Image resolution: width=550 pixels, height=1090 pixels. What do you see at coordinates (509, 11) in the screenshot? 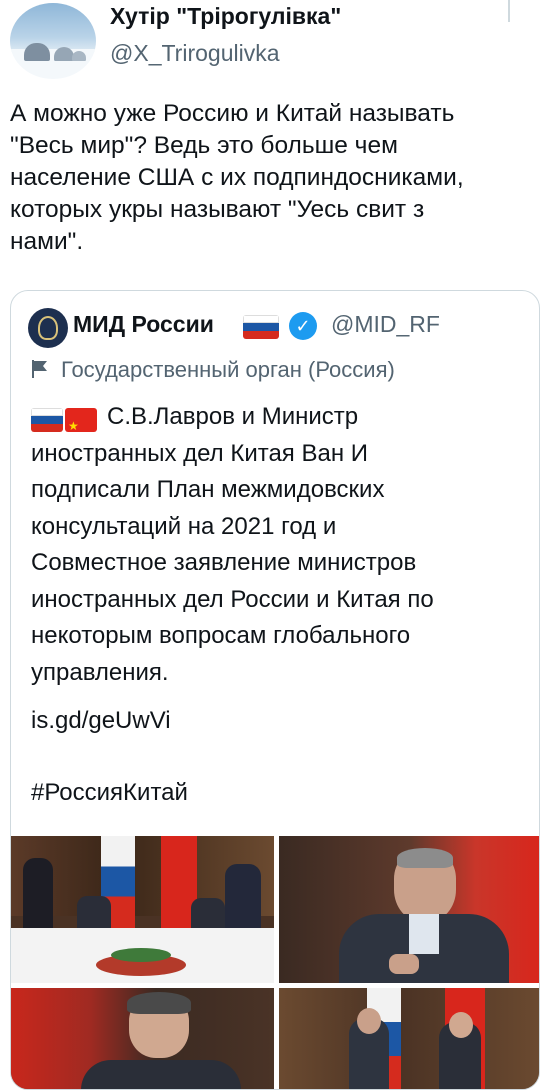
I see `thread-line` at bounding box center [509, 11].